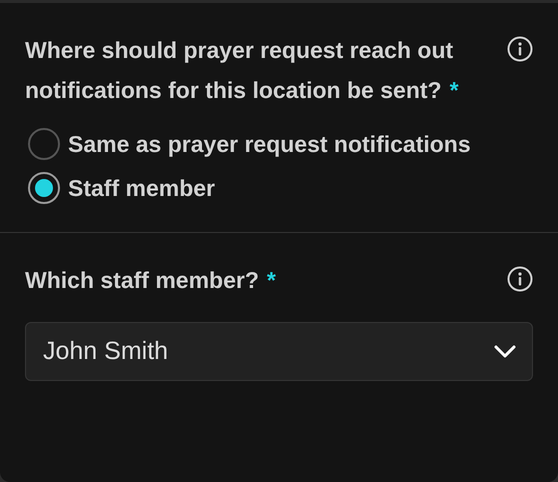  Describe the element at coordinates (141, 188) in the screenshot. I see `option-label: Staff member` at that location.